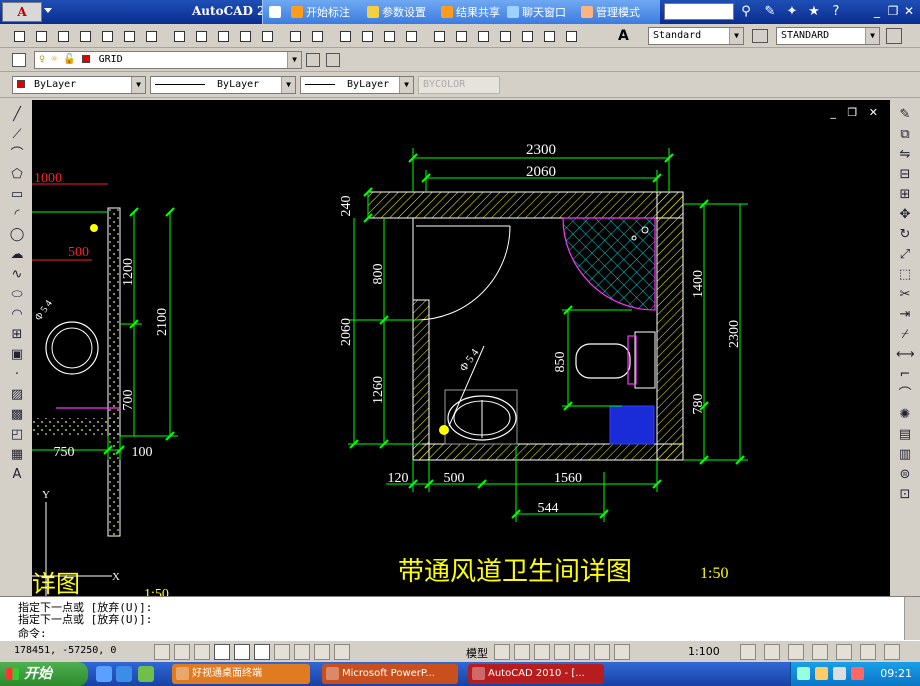  I want to click on subscription-icon: ✦, so click(792, 12).